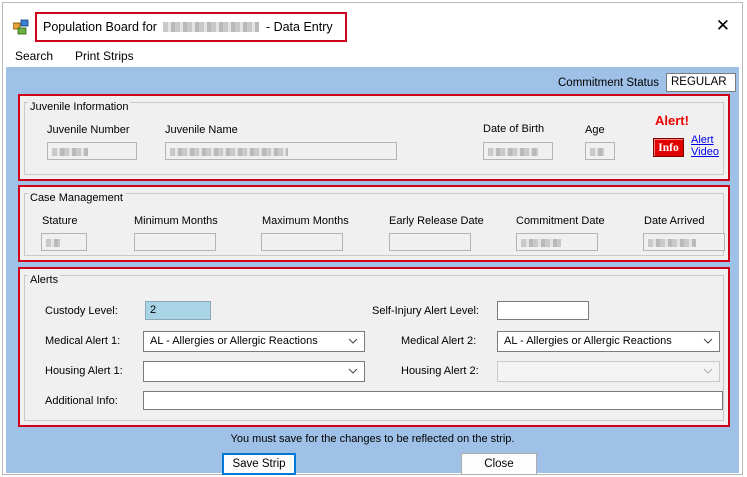 The height and width of the screenshot is (477, 747). I want to click on custody-level-label: Custody Level:, so click(81, 311).